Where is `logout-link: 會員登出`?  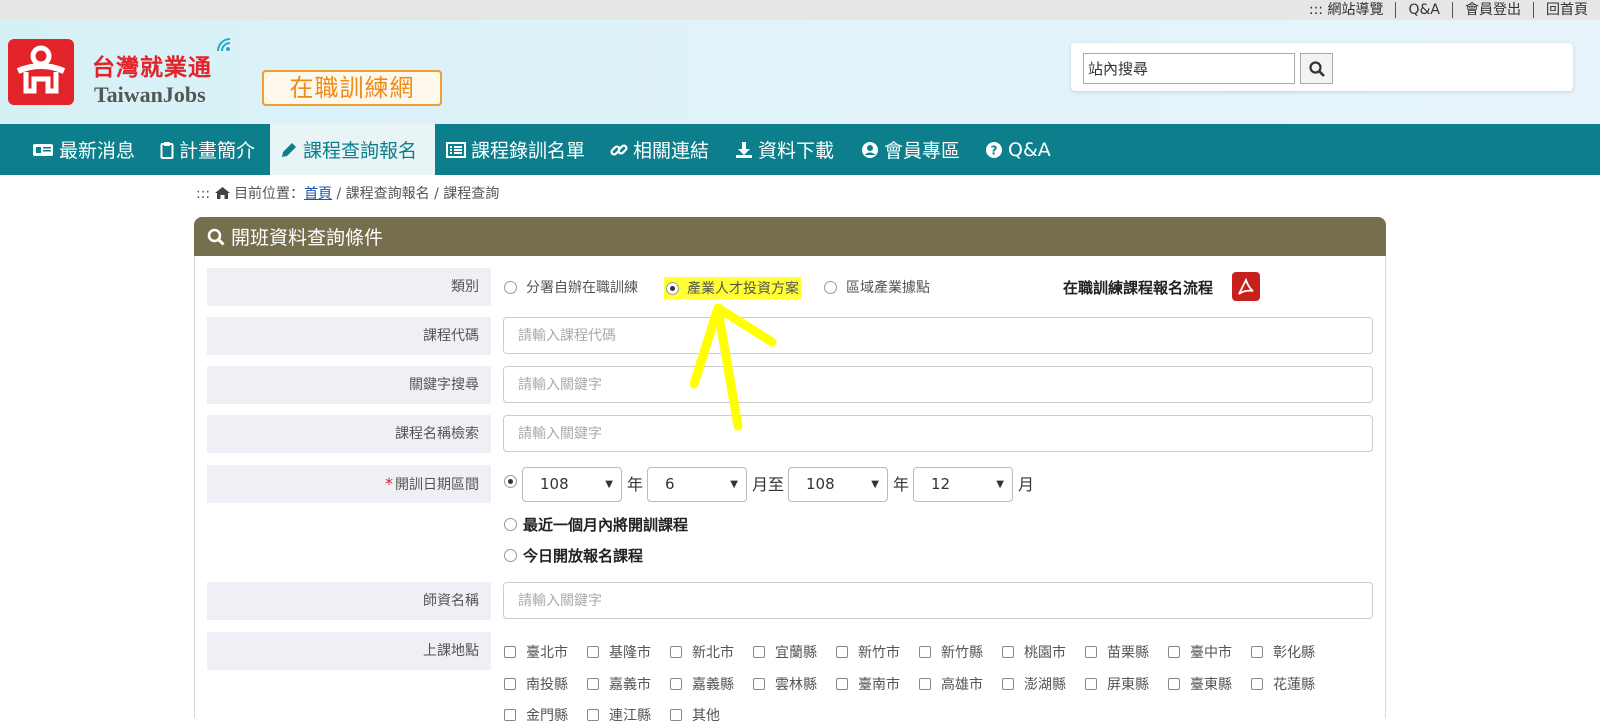 logout-link: 會員登出 is located at coordinates (1492, 10).